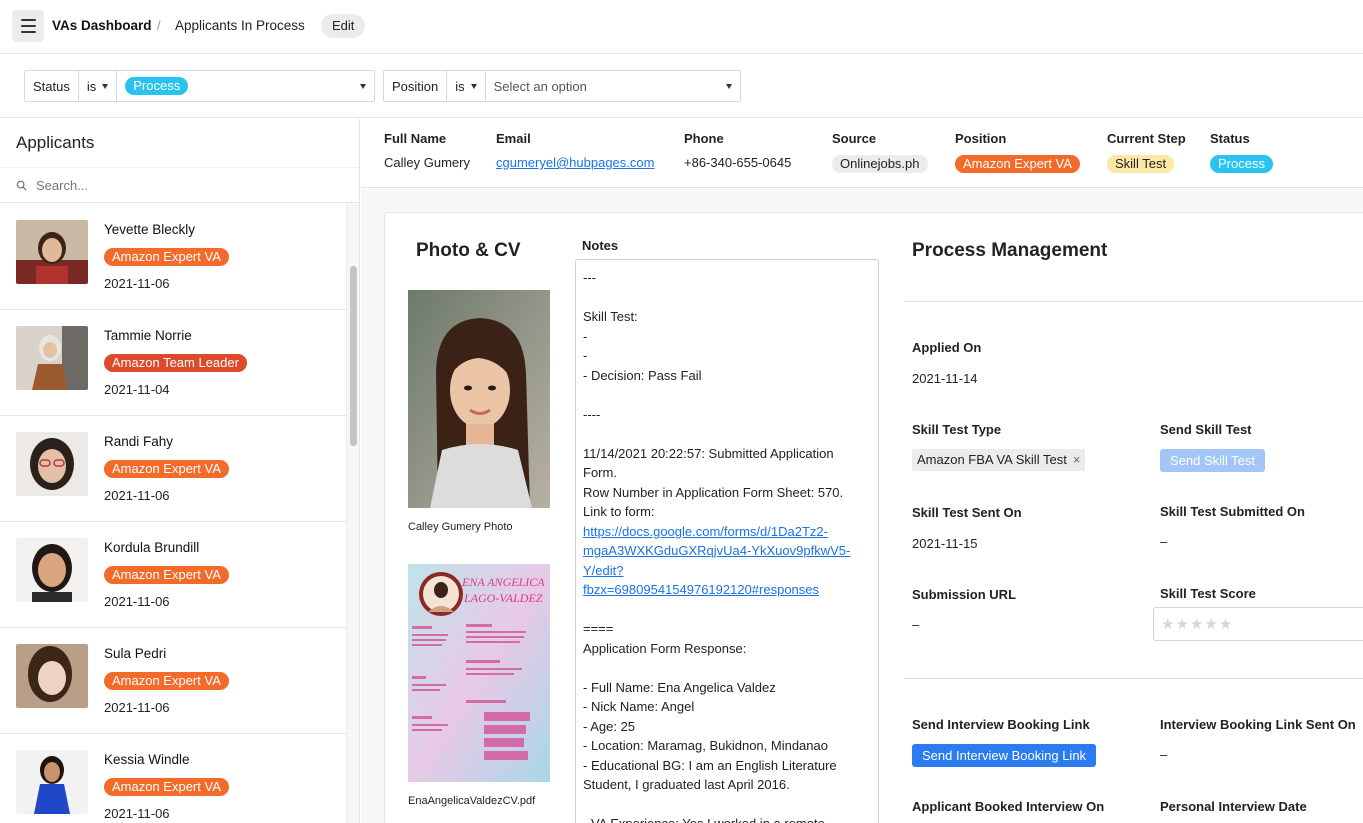 The height and width of the screenshot is (823, 1363). What do you see at coordinates (416, 86) in the screenshot?
I see `position-filter-field: Position` at bounding box center [416, 86].